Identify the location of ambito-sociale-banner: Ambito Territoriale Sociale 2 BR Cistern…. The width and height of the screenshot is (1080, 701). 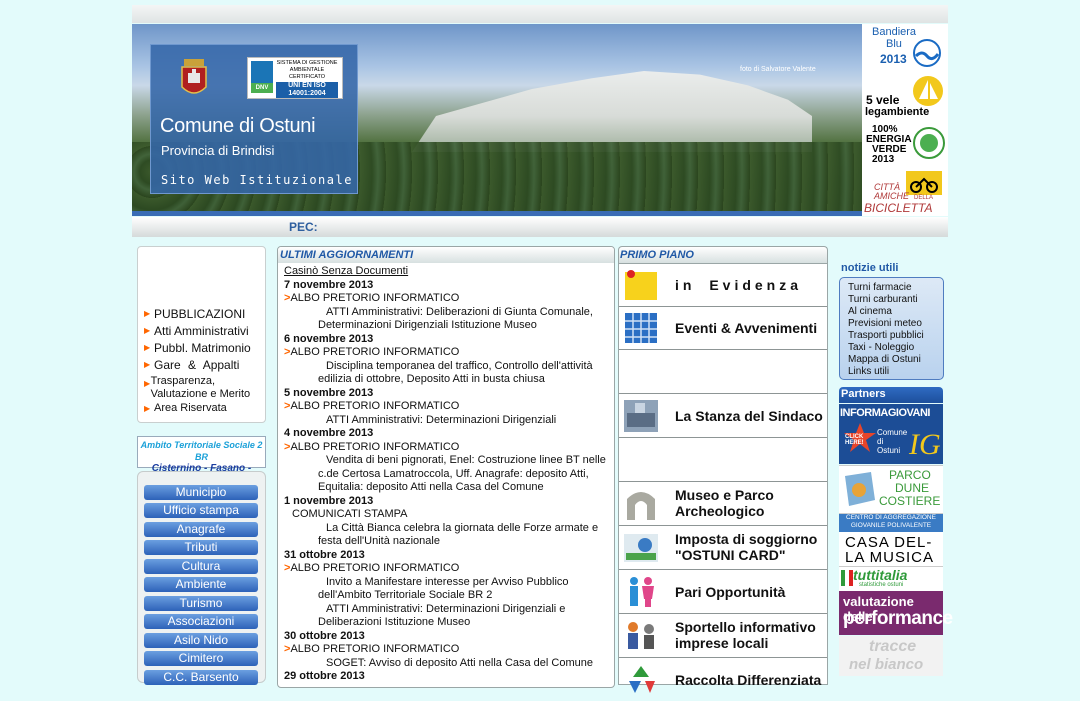
(201, 461).